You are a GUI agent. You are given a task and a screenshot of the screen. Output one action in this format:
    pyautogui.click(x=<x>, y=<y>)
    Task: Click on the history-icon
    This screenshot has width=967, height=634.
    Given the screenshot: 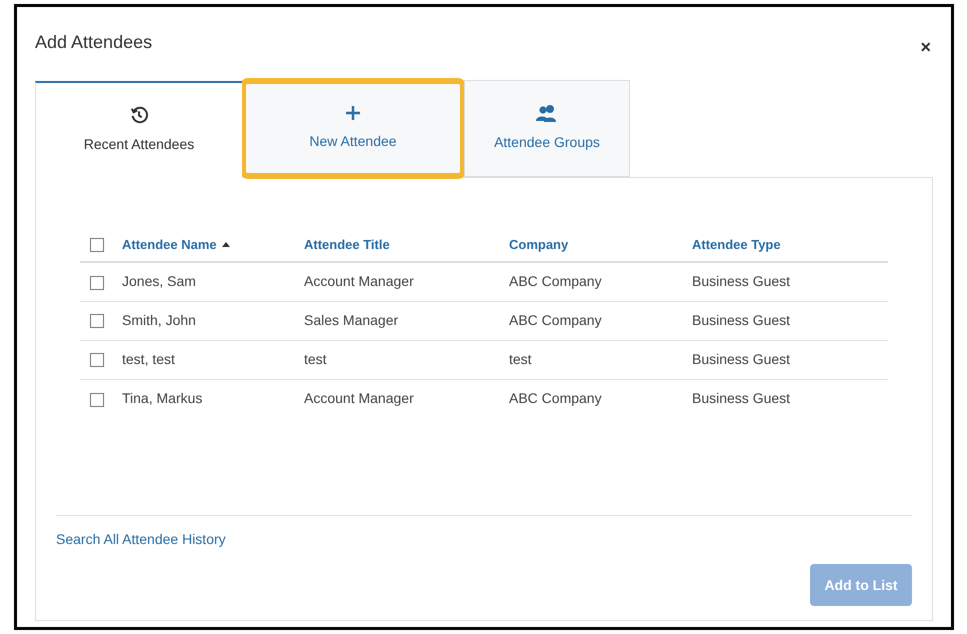 What is the action you would take?
    pyautogui.click(x=139, y=115)
    